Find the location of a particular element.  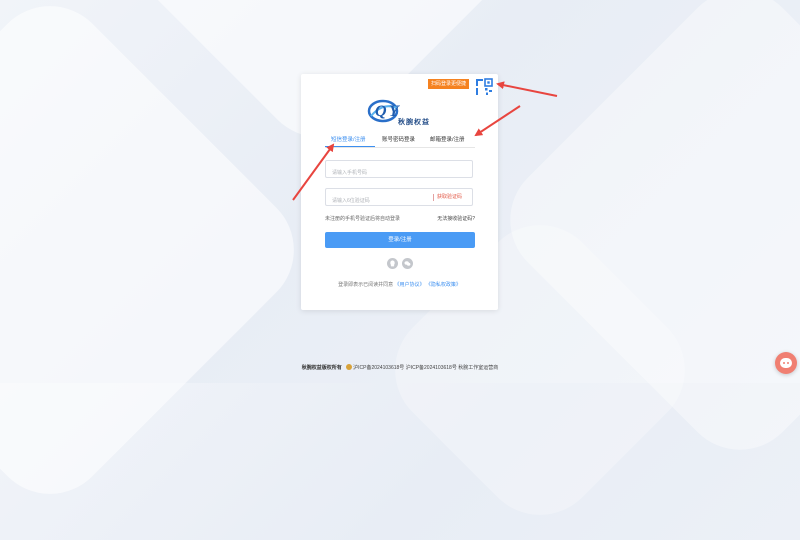

qr-login-tip: 扫码登录更便捷 is located at coordinates (449, 84).